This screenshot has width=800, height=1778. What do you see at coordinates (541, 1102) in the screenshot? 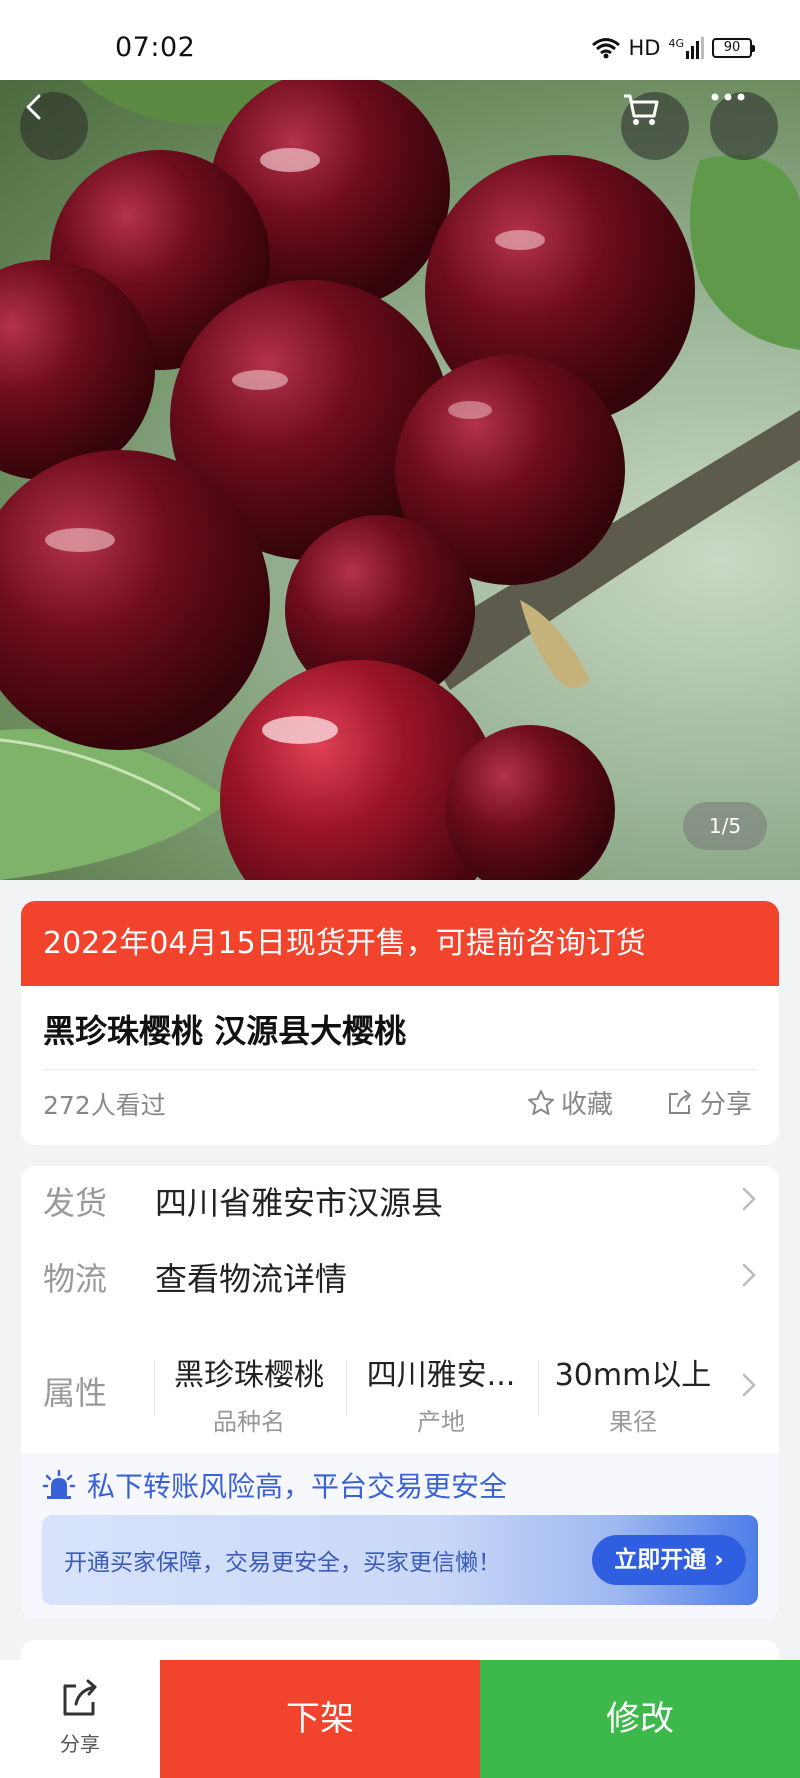
I see `star-icon` at bounding box center [541, 1102].